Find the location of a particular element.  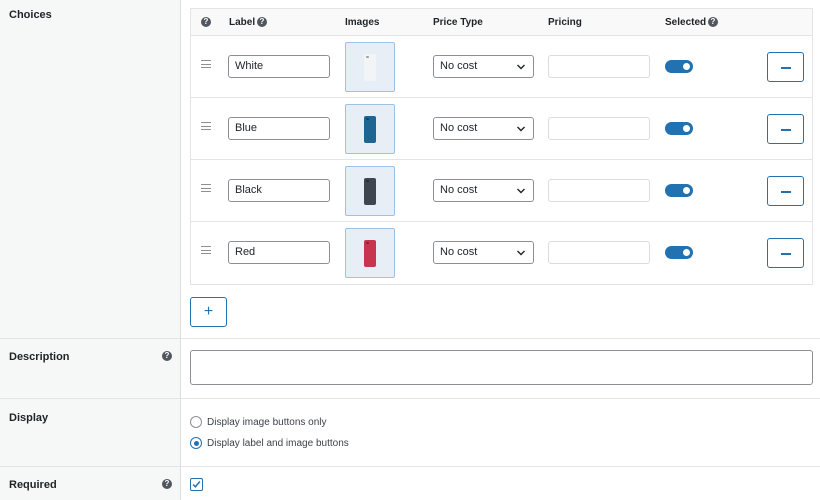

choice-row: White No cost is located at coordinates (501, 67).